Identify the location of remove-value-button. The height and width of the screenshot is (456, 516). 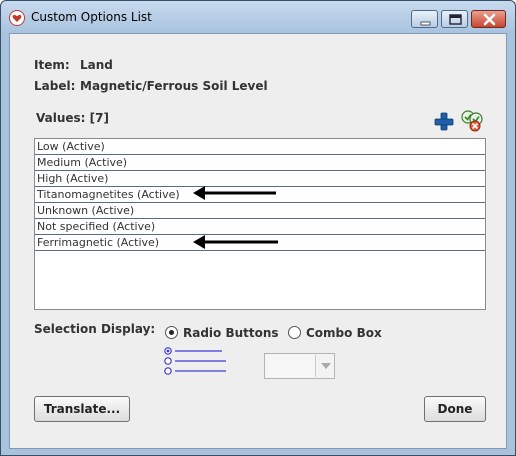
(471, 120).